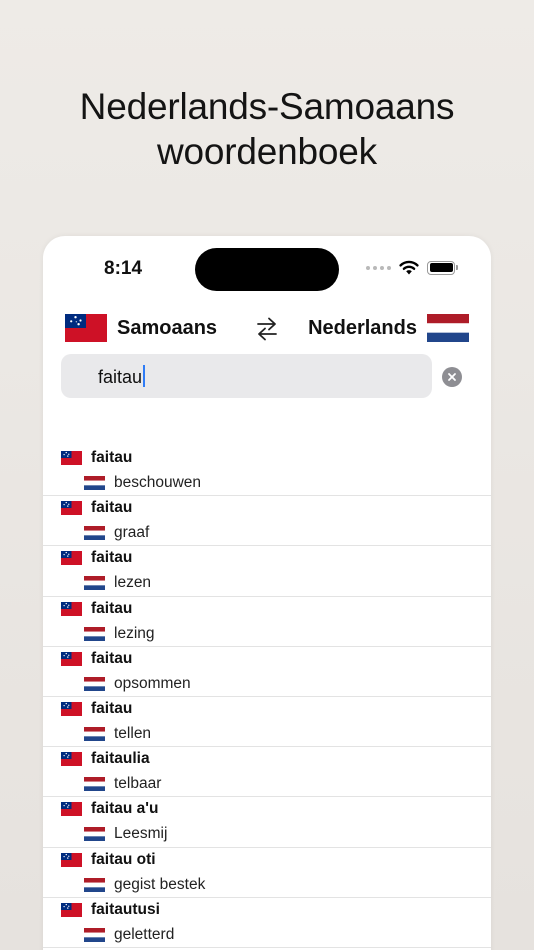 The image size is (534, 950). What do you see at coordinates (123, 268) in the screenshot?
I see `status-time: 8:14` at bounding box center [123, 268].